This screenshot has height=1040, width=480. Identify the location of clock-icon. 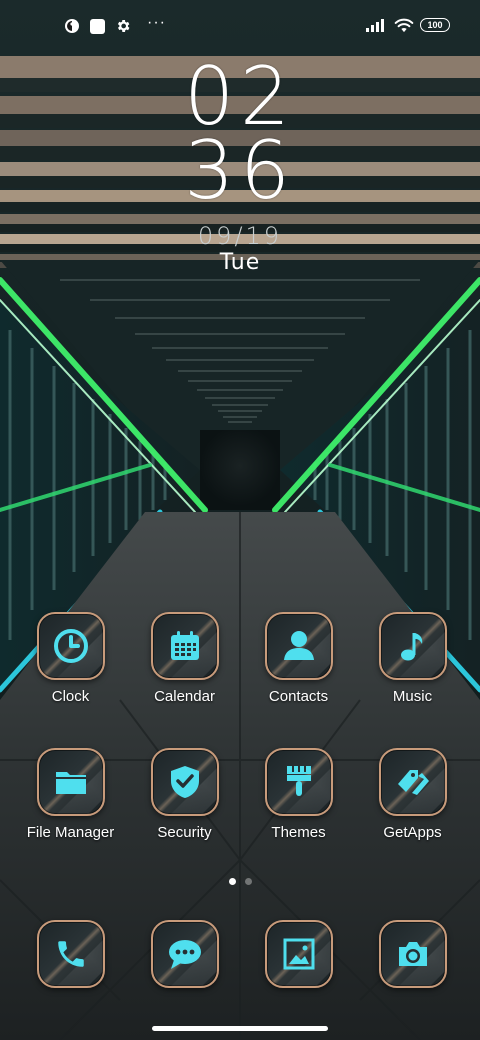
(70, 646).